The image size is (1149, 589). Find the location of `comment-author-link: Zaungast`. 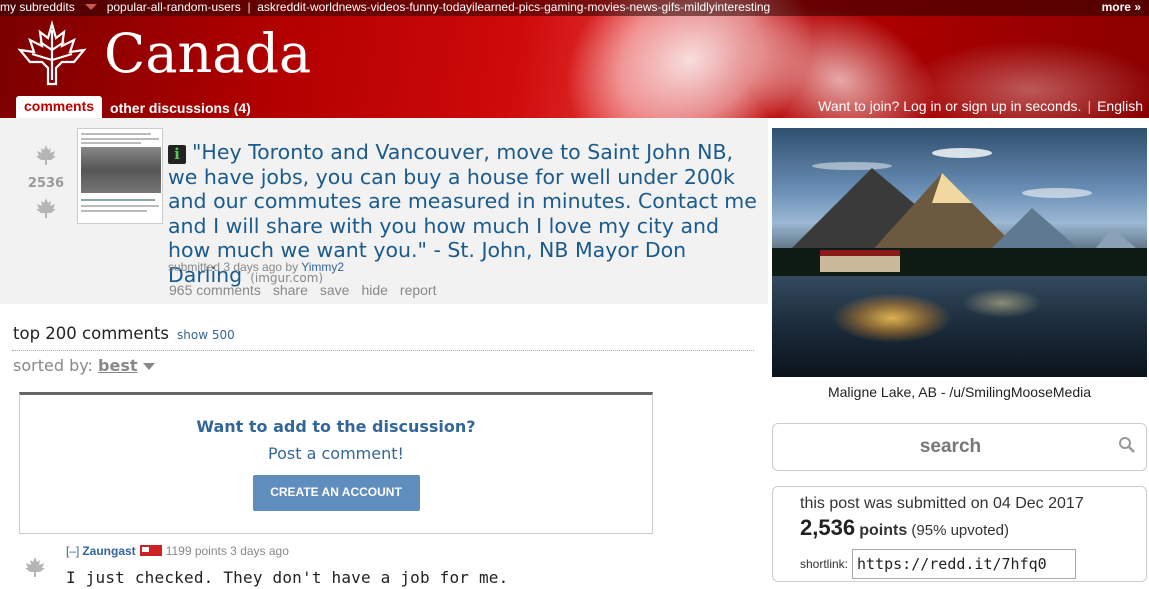

comment-author-link: Zaungast is located at coordinates (108, 551).